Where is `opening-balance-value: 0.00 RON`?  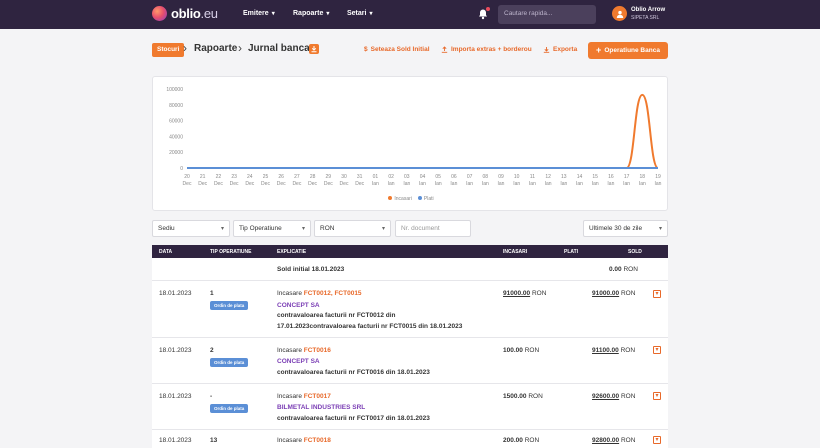 opening-balance-value: 0.00 RON is located at coordinates (623, 269).